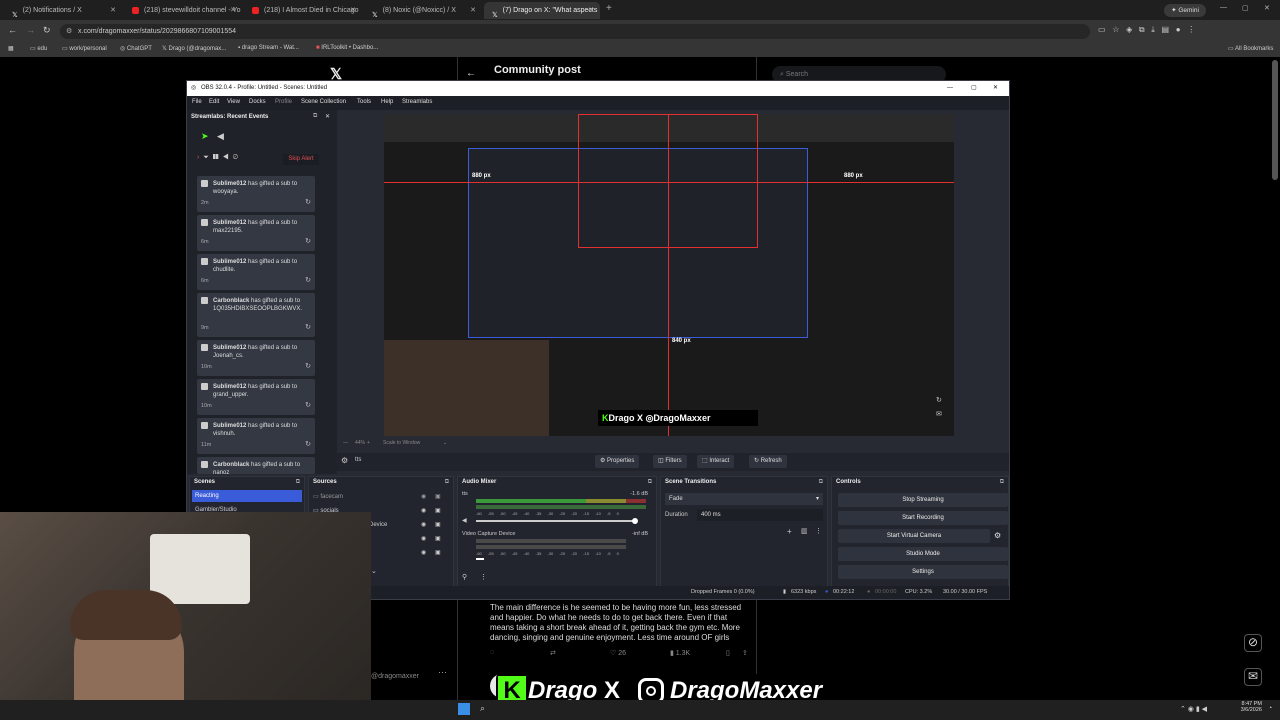 This screenshot has height=720, width=1280. I want to click on browser-tab: (218) stevewilldoit channel - Yo ✕, so click(183, 10).